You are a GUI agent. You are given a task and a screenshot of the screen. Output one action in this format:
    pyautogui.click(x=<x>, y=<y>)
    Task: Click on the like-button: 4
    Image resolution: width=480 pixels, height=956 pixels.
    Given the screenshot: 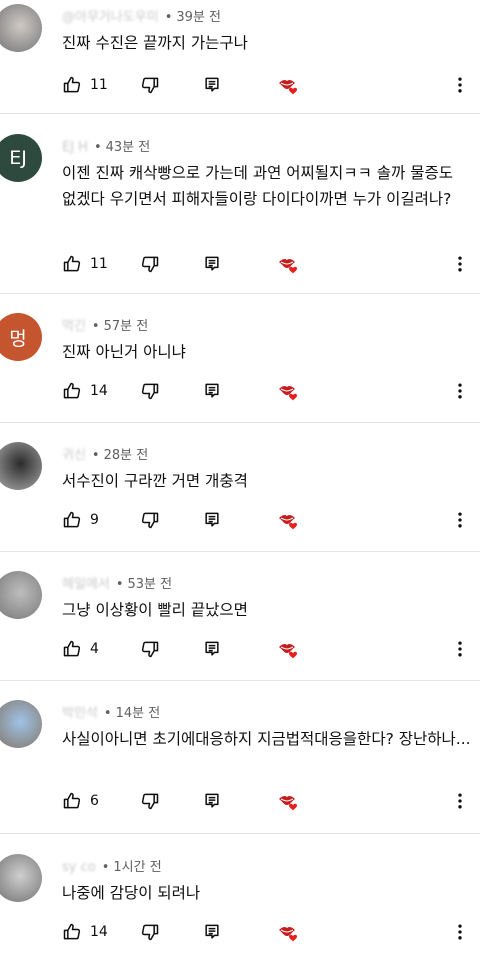 What is the action you would take?
    pyautogui.click(x=80, y=649)
    